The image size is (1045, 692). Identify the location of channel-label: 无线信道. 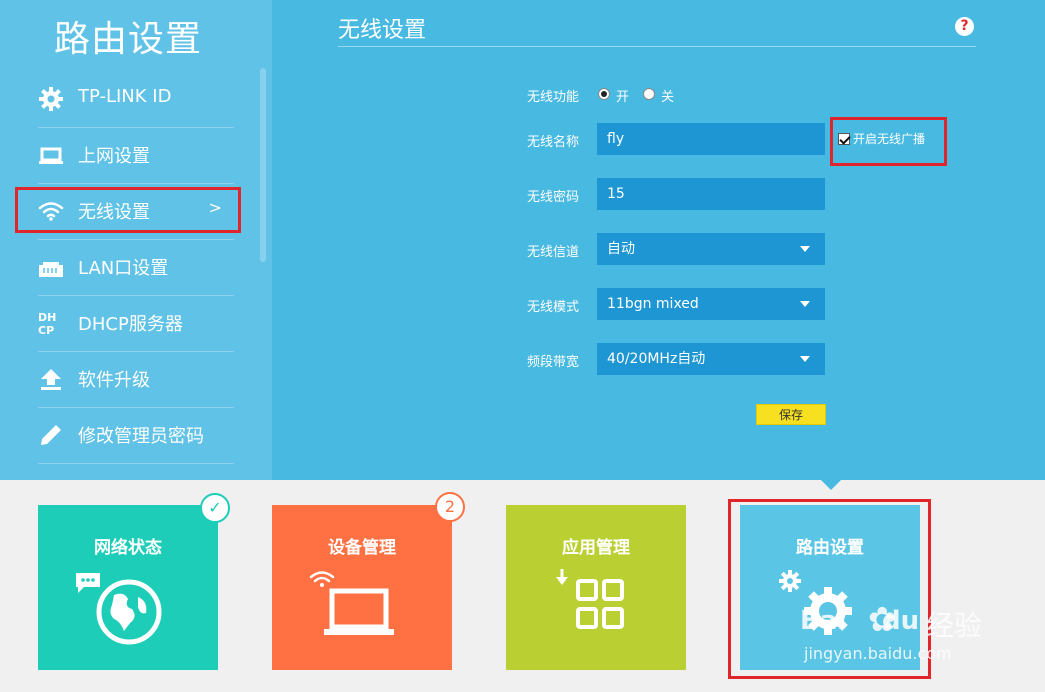
(553, 252).